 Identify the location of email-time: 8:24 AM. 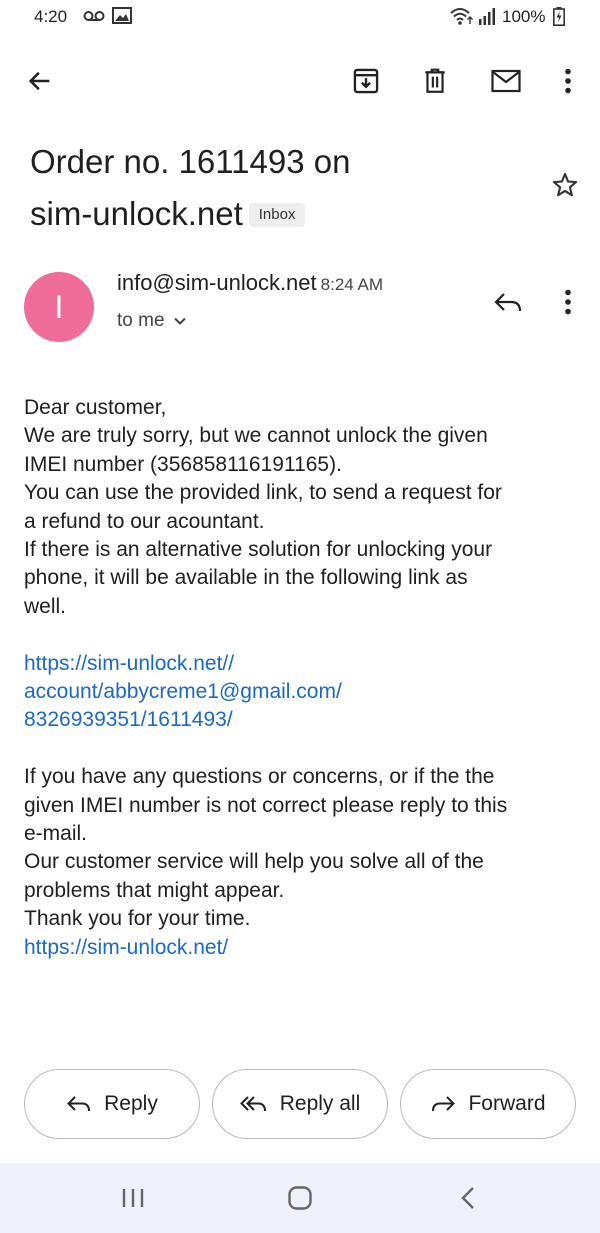
(352, 284).